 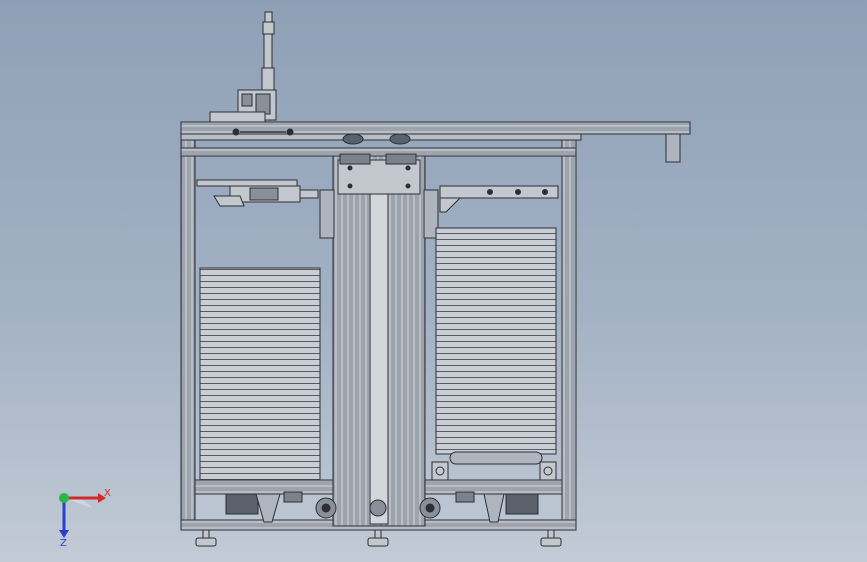 What do you see at coordinates (494, 354) in the screenshot?
I see `right-tray-stack` at bounding box center [494, 354].